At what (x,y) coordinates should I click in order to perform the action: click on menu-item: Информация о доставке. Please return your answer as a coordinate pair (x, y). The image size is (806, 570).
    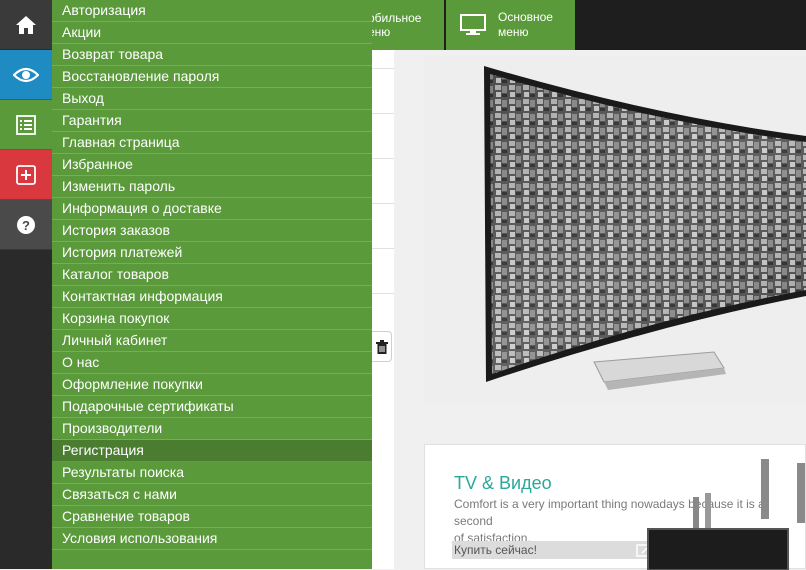
    Looking at the image, I should click on (212, 209).